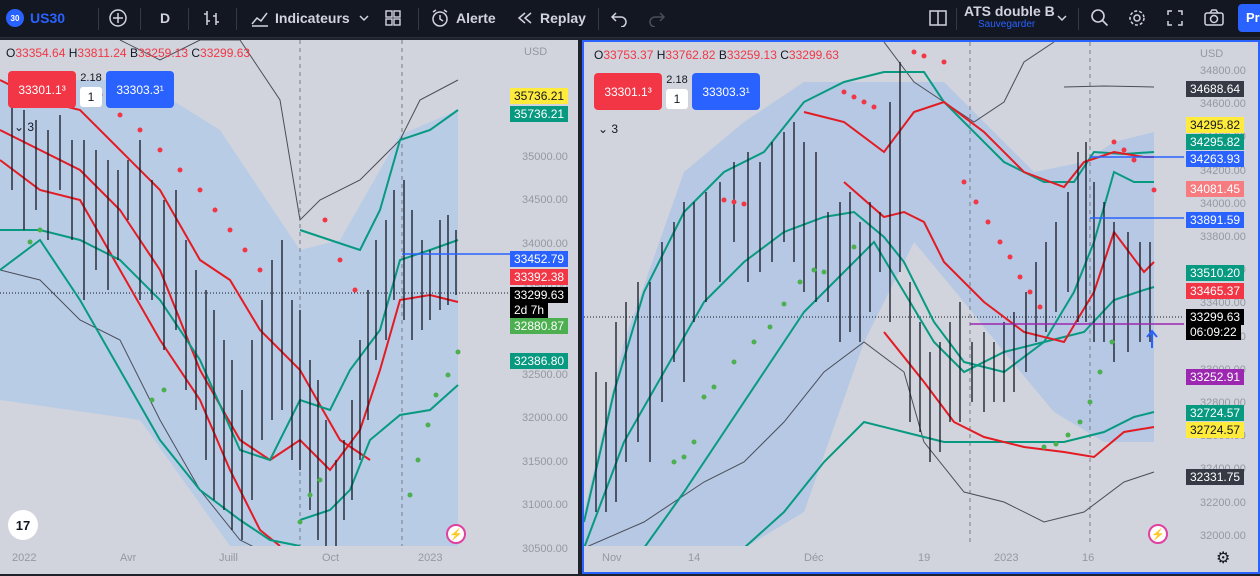 This screenshot has width=1260, height=576. What do you see at coordinates (1009, 16) in the screenshot?
I see `layout-name-menu: ATS double B Sauvegarder` at bounding box center [1009, 16].